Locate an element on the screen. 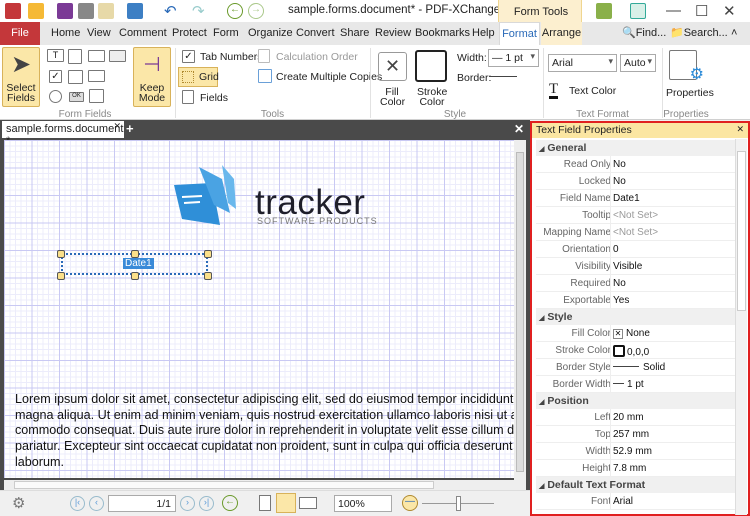 Image resolution: width=750 pixels, height=516 pixels. property-row: Locked No is located at coordinates (635, 181).